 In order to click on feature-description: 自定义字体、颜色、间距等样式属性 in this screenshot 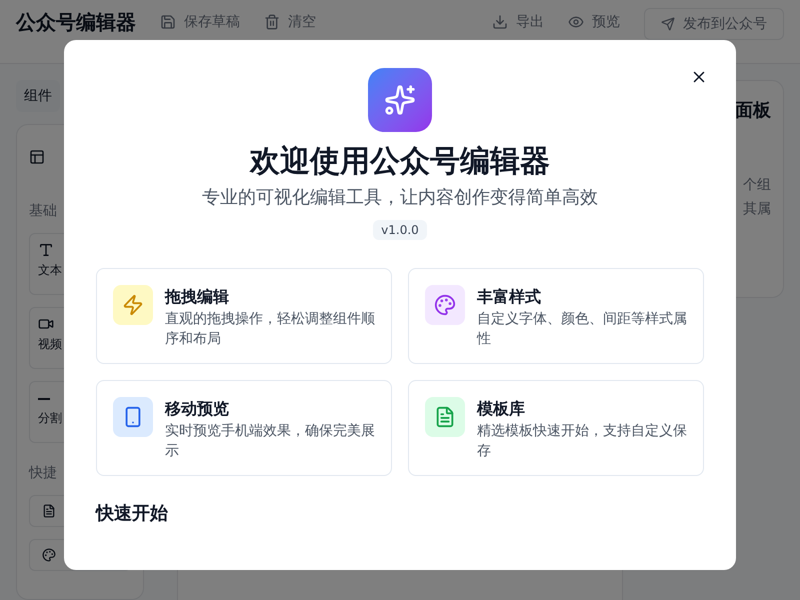, I will do `click(582, 329)`.